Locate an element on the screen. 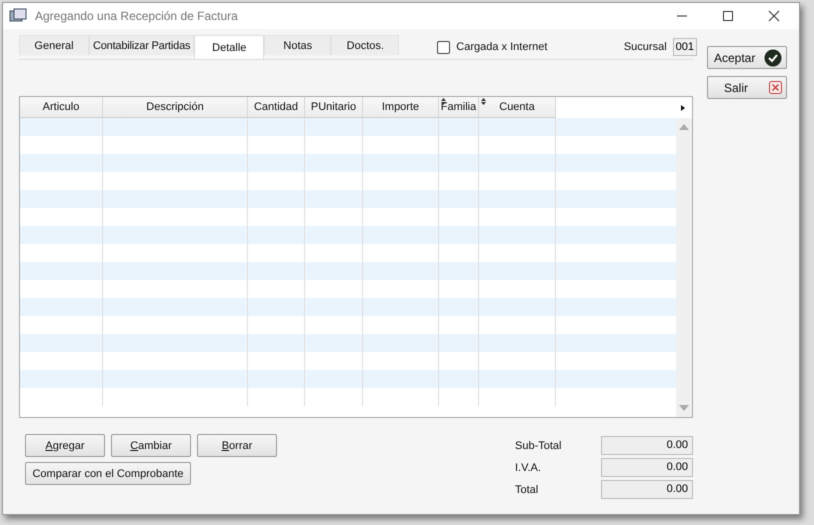 This screenshot has width=814, height=525. column-header: Familia is located at coordinates (459, 107).